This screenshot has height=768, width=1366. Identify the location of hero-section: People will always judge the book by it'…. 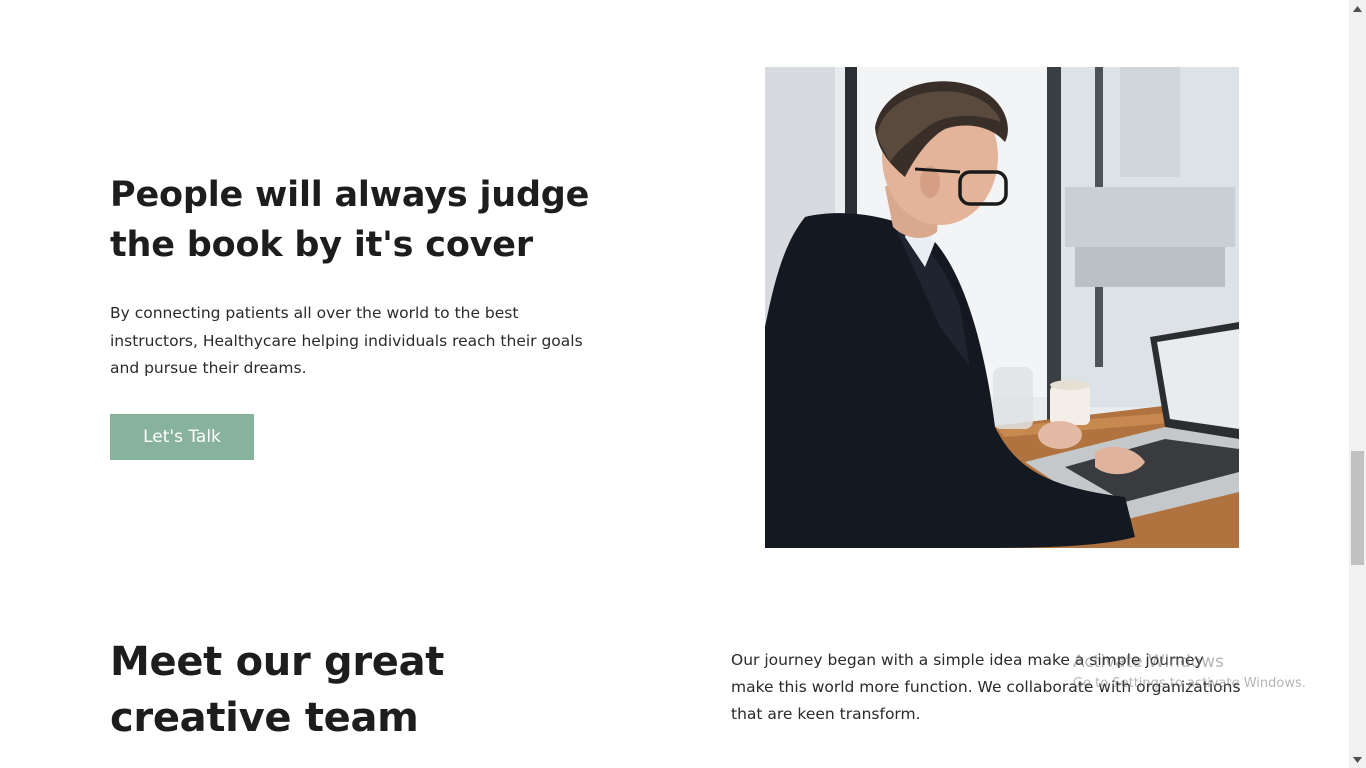
(370, 315).